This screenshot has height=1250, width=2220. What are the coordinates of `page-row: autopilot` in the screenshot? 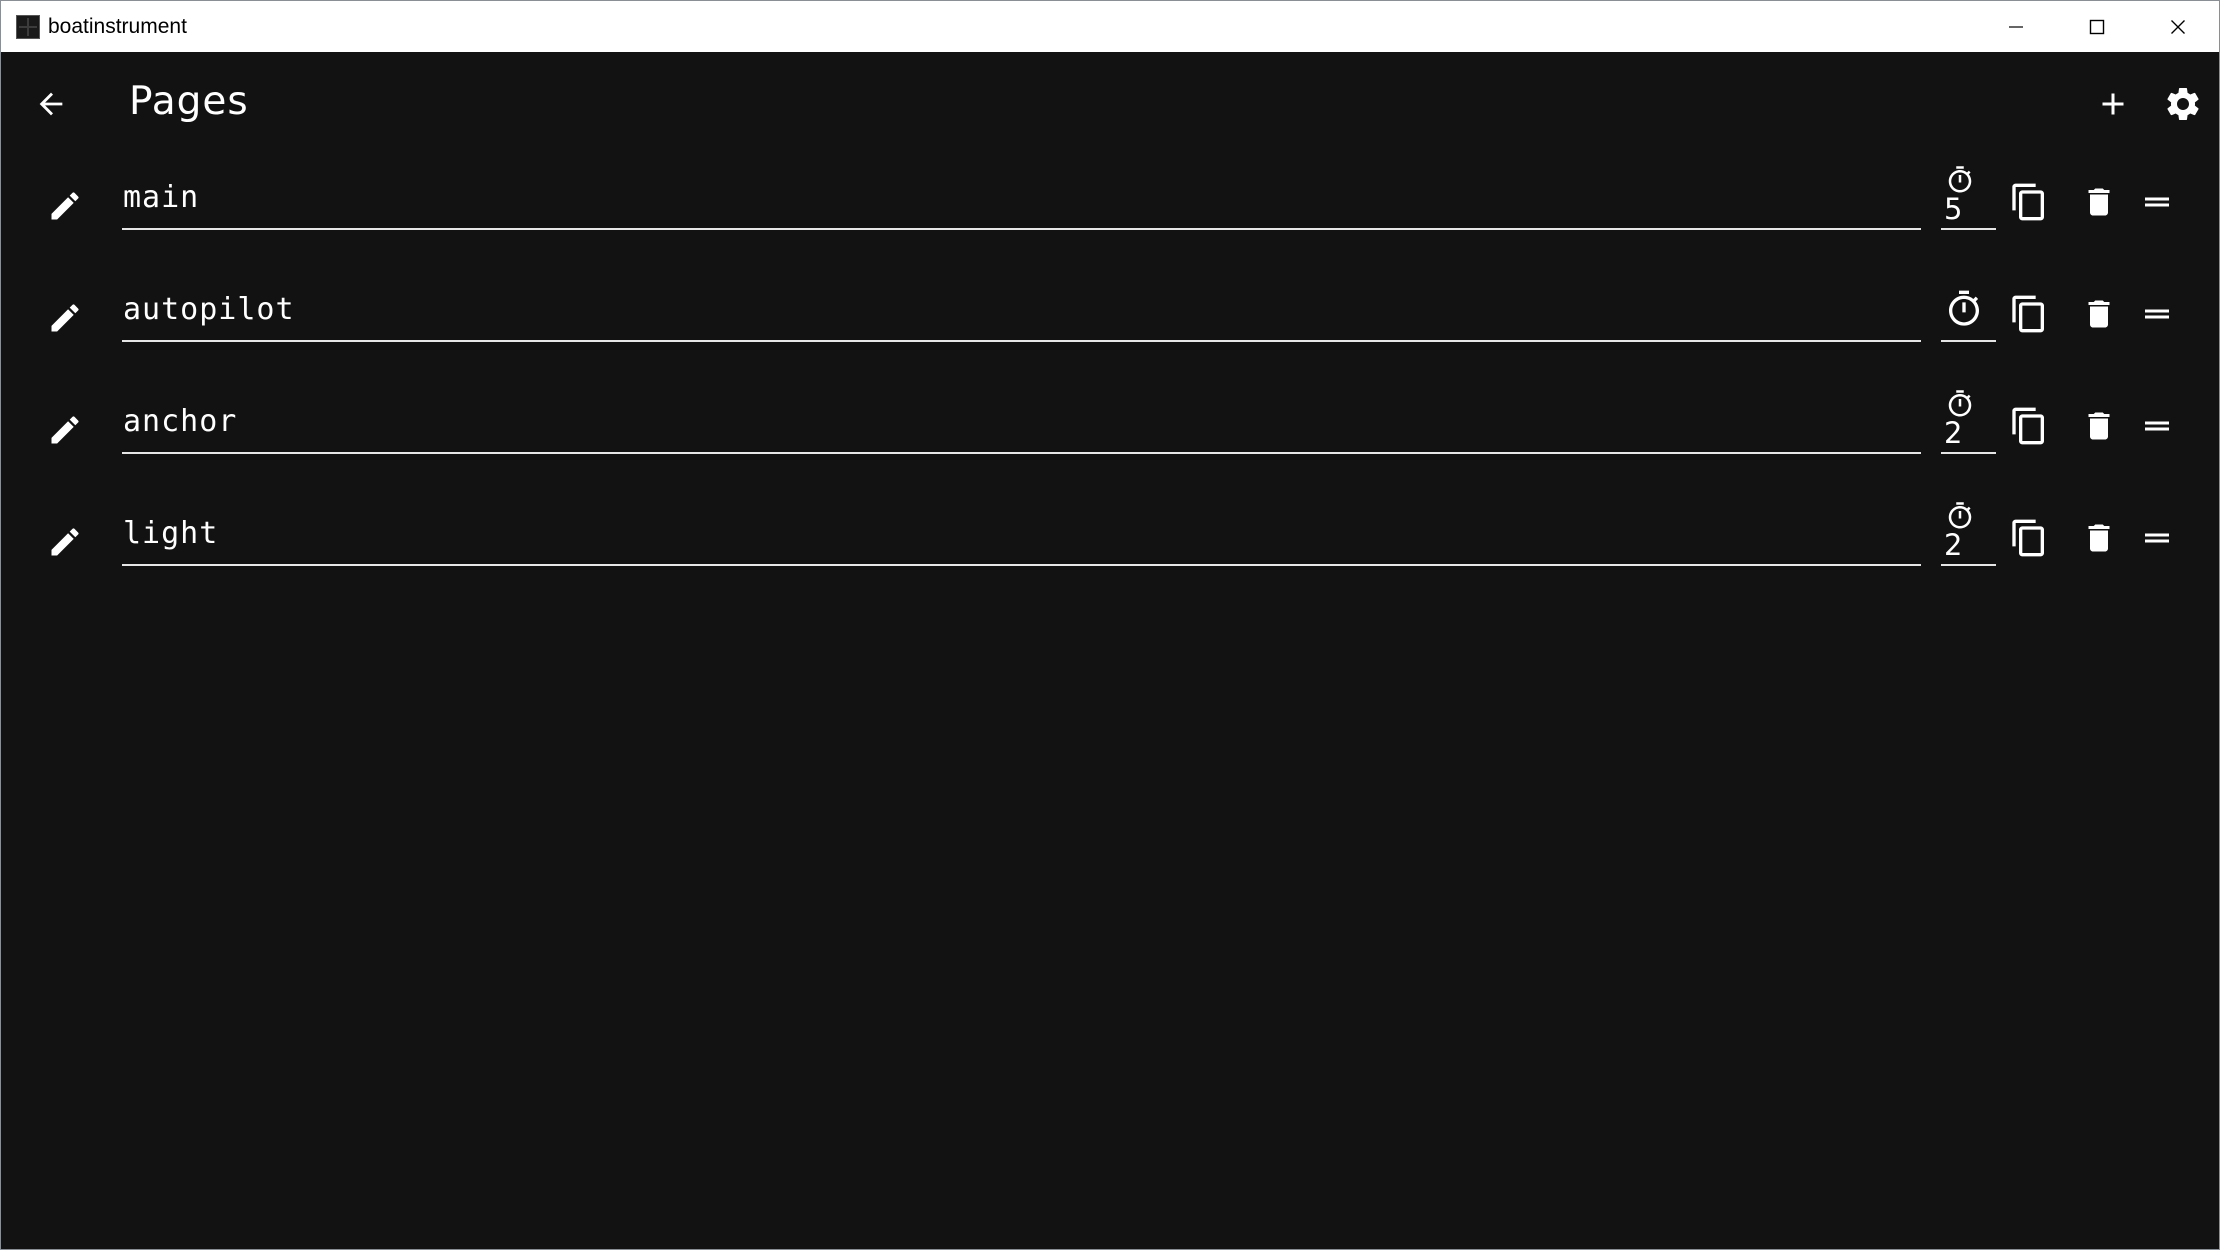 It's located at (1110, 320).